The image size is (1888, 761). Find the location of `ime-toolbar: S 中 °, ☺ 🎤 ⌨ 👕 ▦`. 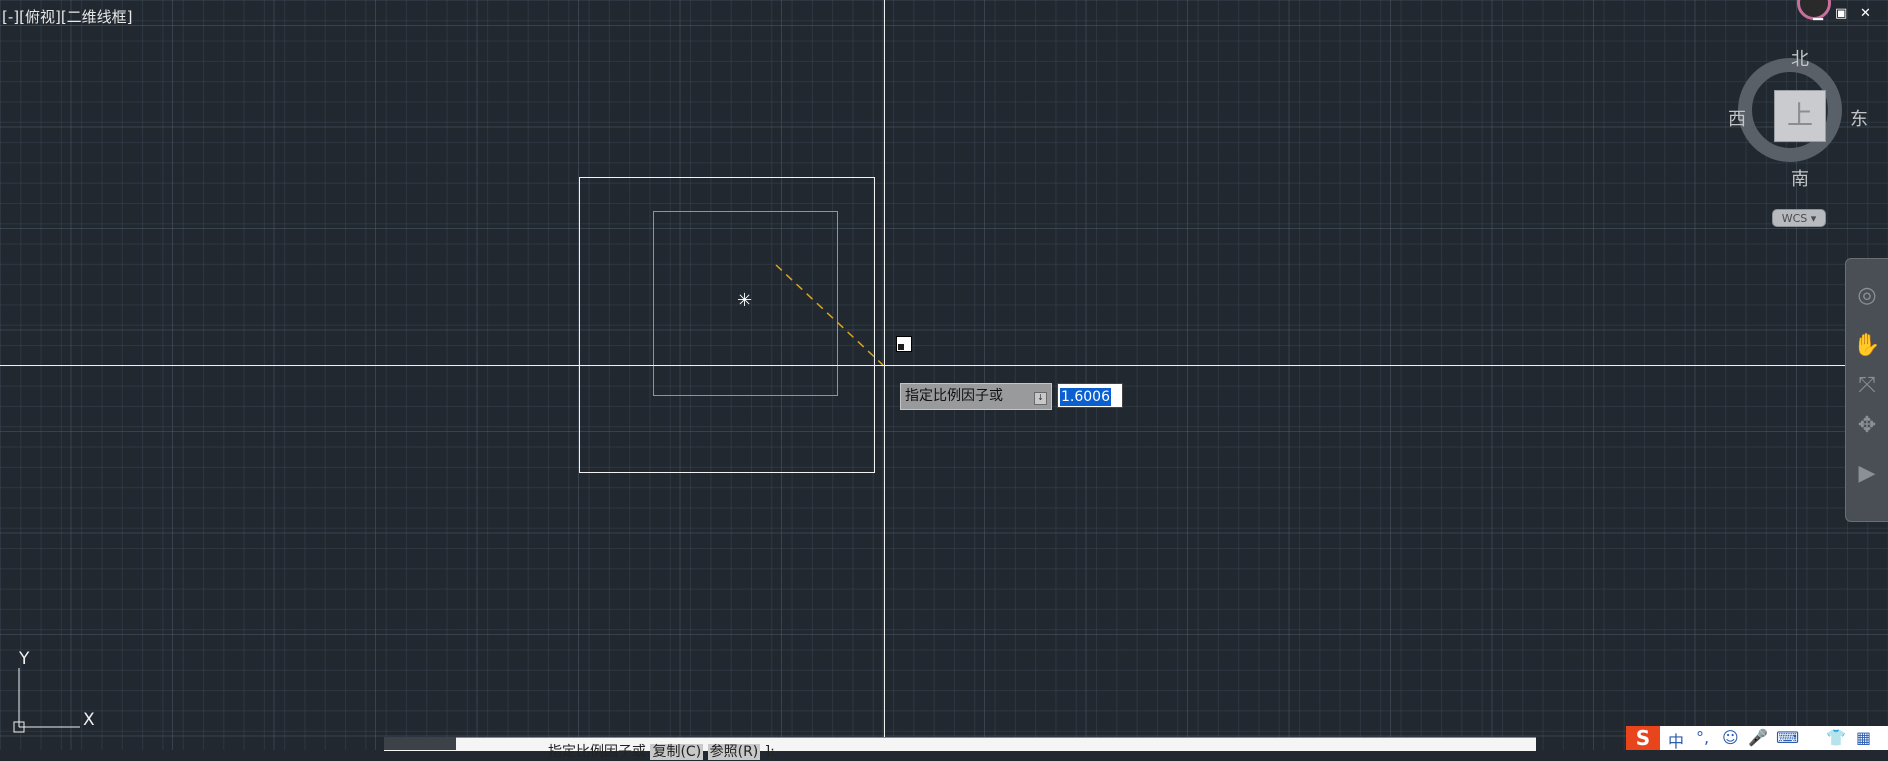

ime-toolbar: S 中 °, ☺ 🎤 ⌨ 👕 ▦ is located at coordinates (1757, 739).